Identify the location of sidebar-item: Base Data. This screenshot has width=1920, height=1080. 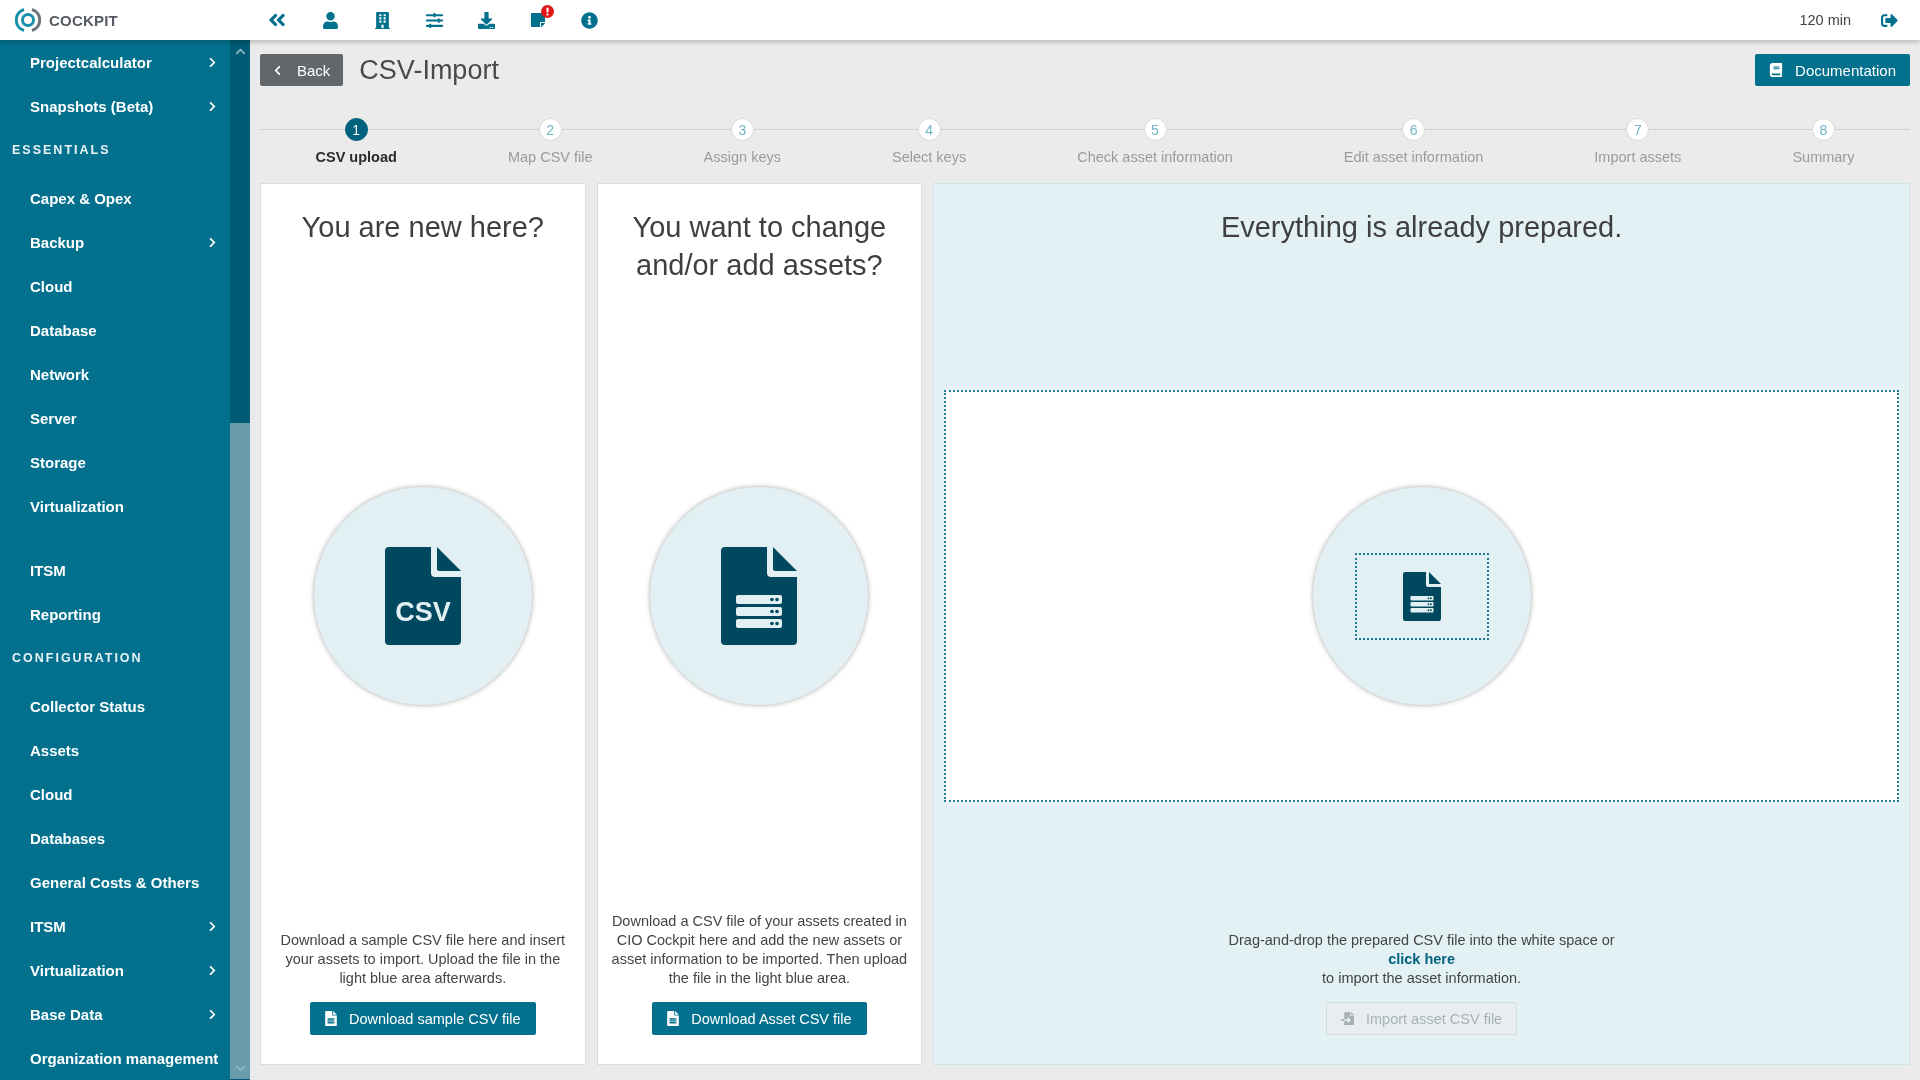
(115, 1014).